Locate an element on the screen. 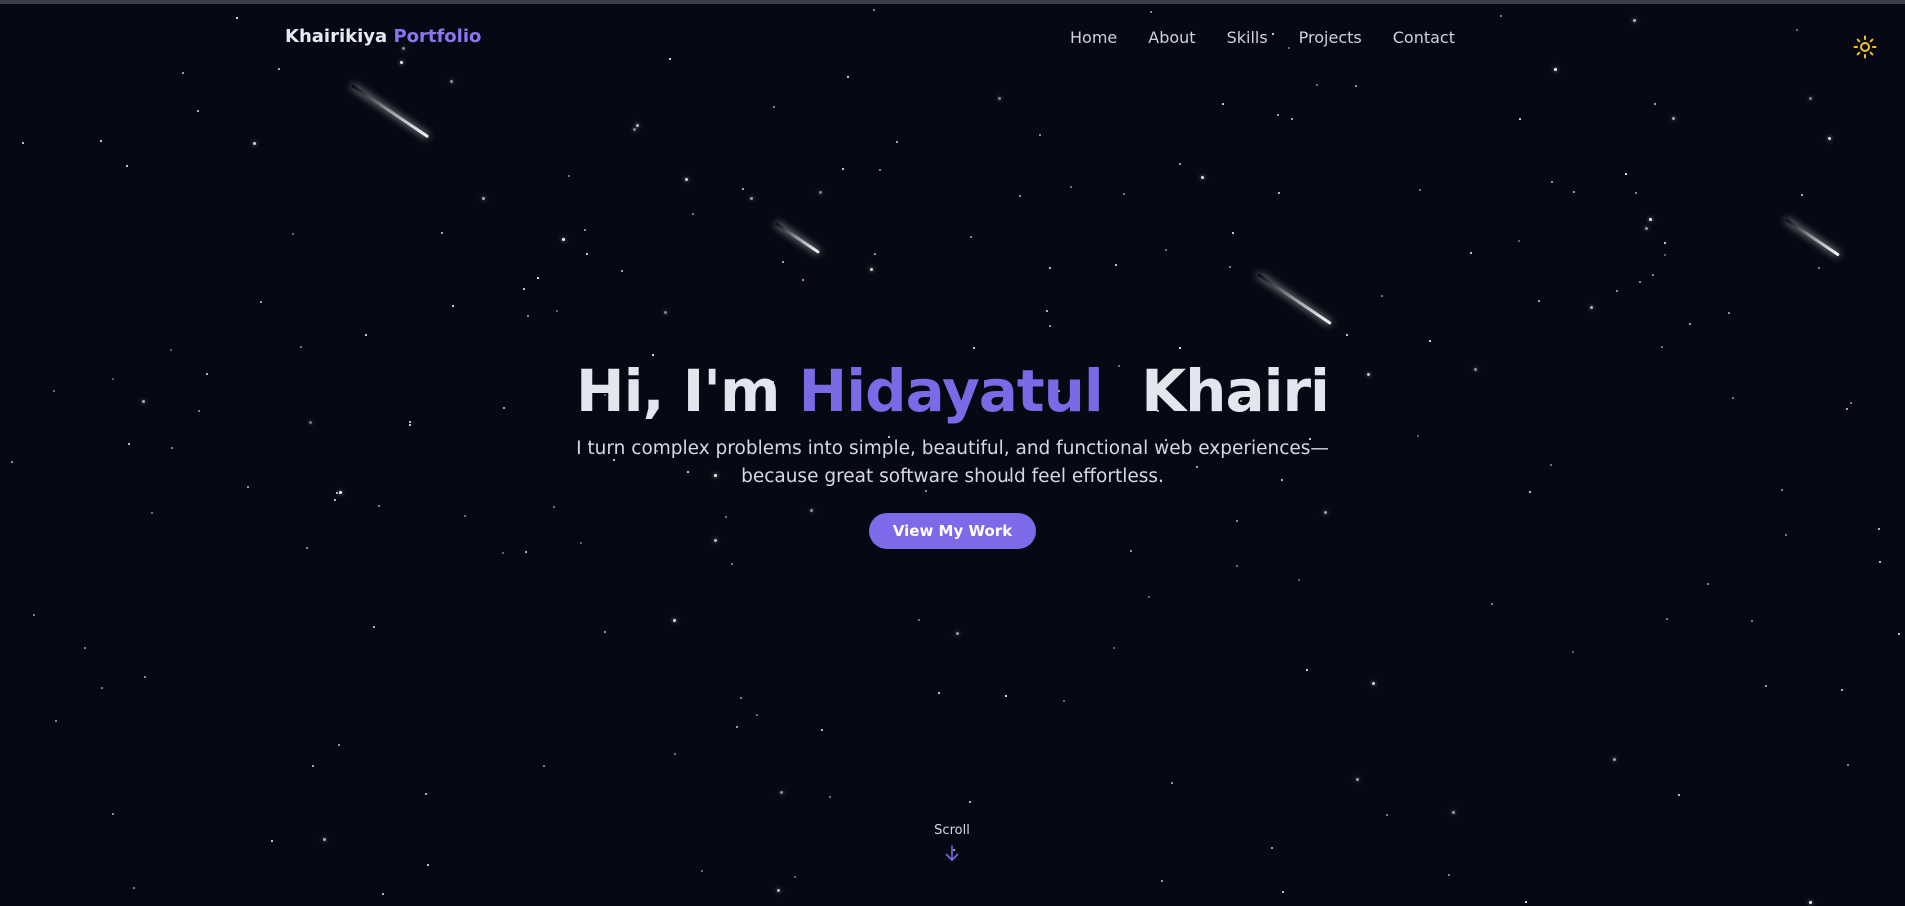 The image size is (1905, 906). theme-toggle-button is located at coordinates (1865, 47).